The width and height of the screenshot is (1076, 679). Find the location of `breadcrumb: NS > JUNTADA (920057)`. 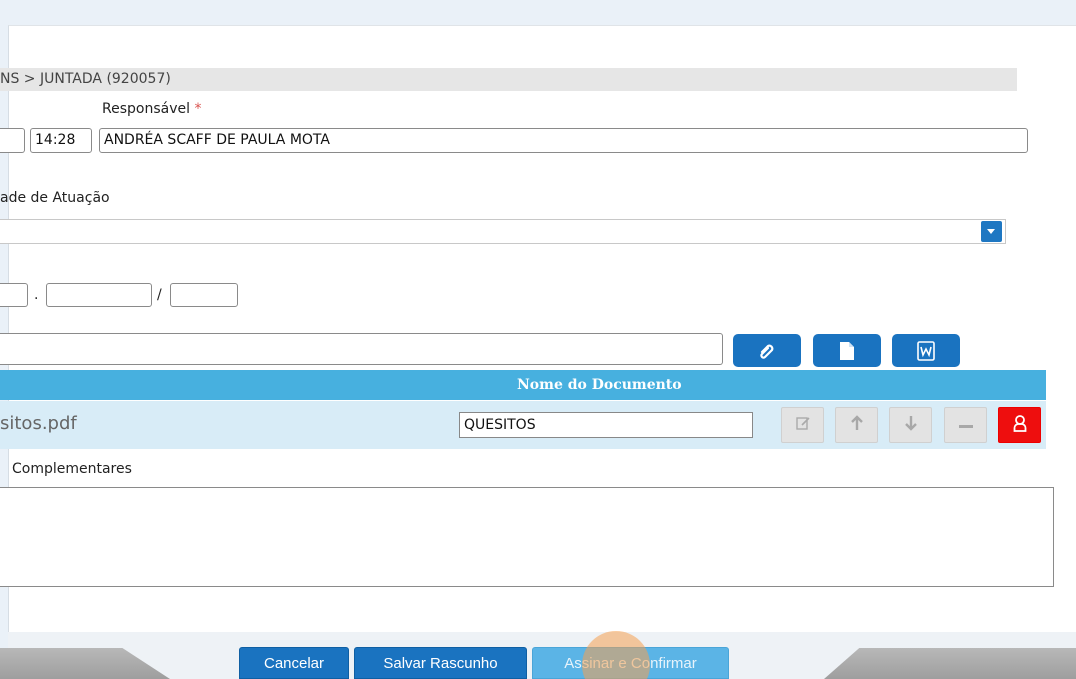

breadcrumb: NS > JUNTADA (920057) is located at coordinates (508, 79).